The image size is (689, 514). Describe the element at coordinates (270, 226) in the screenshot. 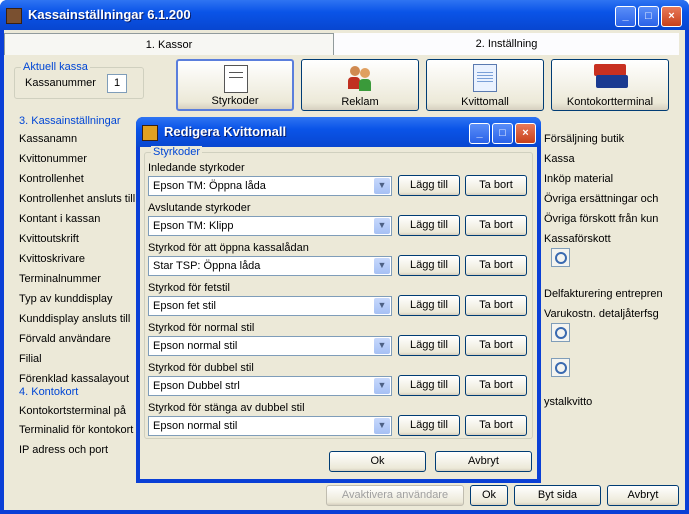

I see `avslutande-combo: Epson TM: Klipp ▼` at that location.